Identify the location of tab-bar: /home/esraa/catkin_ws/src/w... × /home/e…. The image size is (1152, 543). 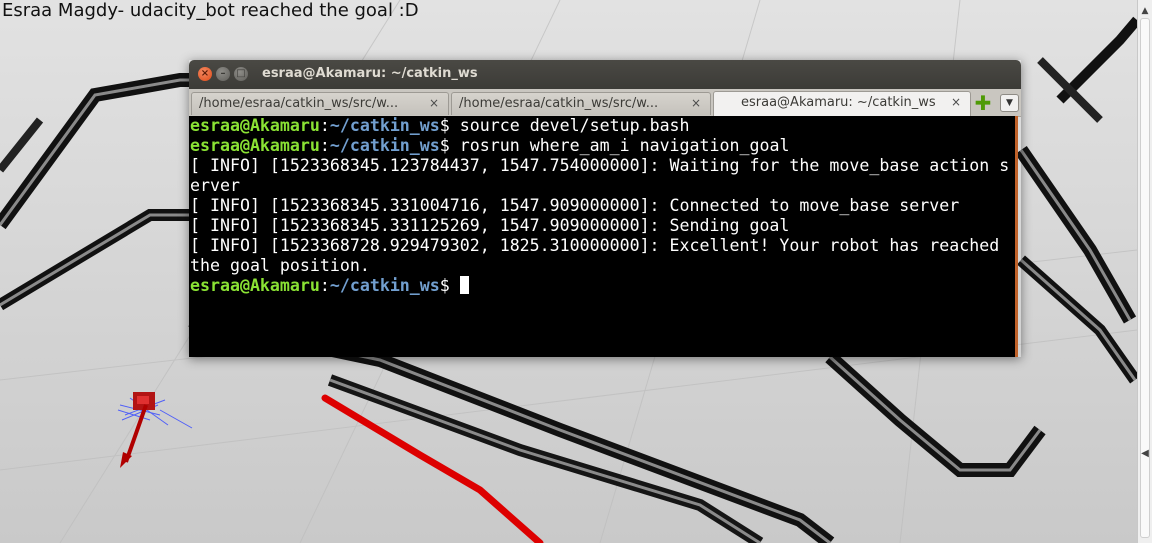
(605, 103).